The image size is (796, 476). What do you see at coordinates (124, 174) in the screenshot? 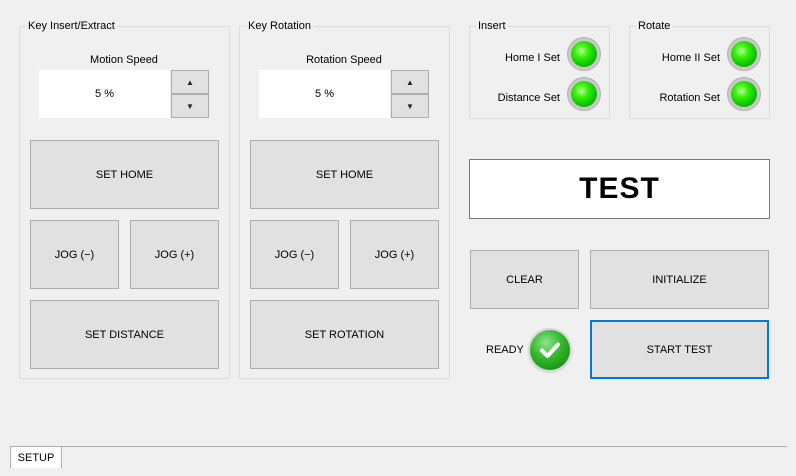
I see `insert-set-home-button: SET HOME` at bounding box center [124, 174].